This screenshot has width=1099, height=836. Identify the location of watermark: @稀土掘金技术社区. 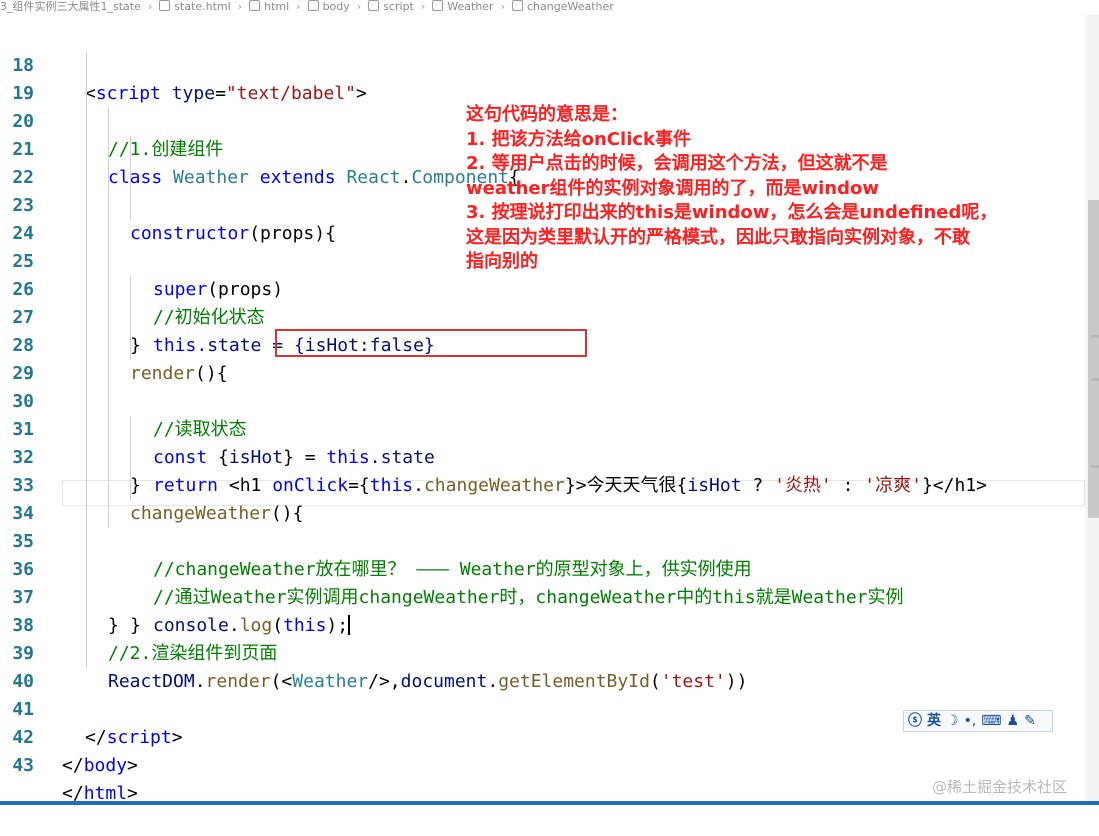
(1000, 787).